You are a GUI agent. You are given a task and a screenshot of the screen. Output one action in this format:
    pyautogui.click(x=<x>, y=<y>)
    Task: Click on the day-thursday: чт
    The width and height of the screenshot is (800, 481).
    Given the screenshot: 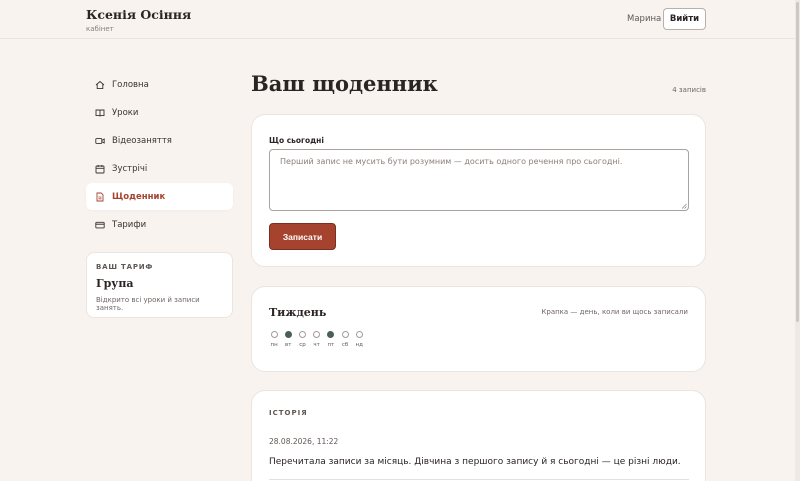 What is the action you would take?
    pyautogui.click(x=317, y=339)
    